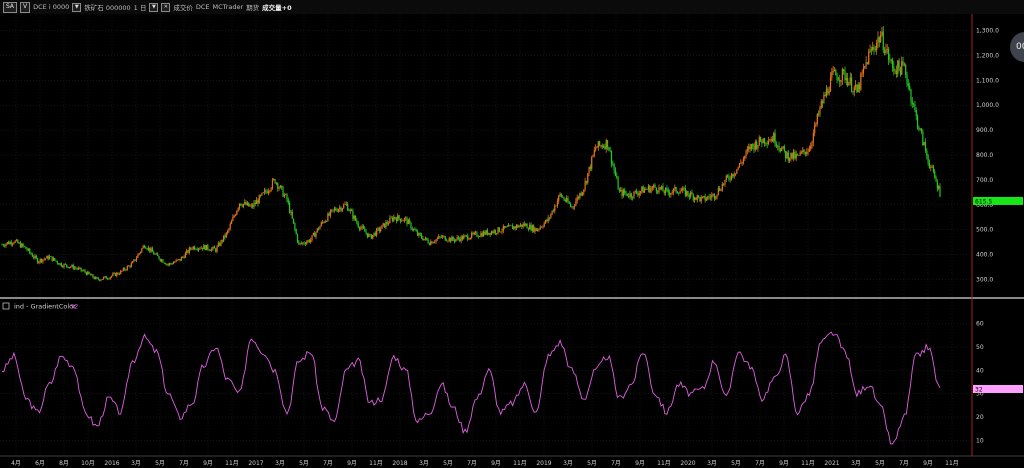  Describe the element at coordinates (6, 306) in the screenshot. I see `indicator-close-icon` at that location.